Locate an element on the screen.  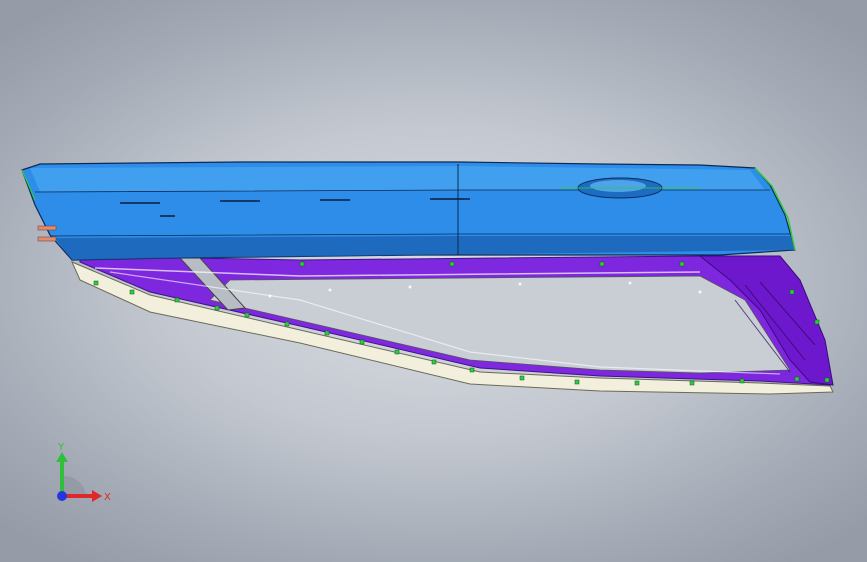
hinge-pin-upper is located at coordinates (47, 228).